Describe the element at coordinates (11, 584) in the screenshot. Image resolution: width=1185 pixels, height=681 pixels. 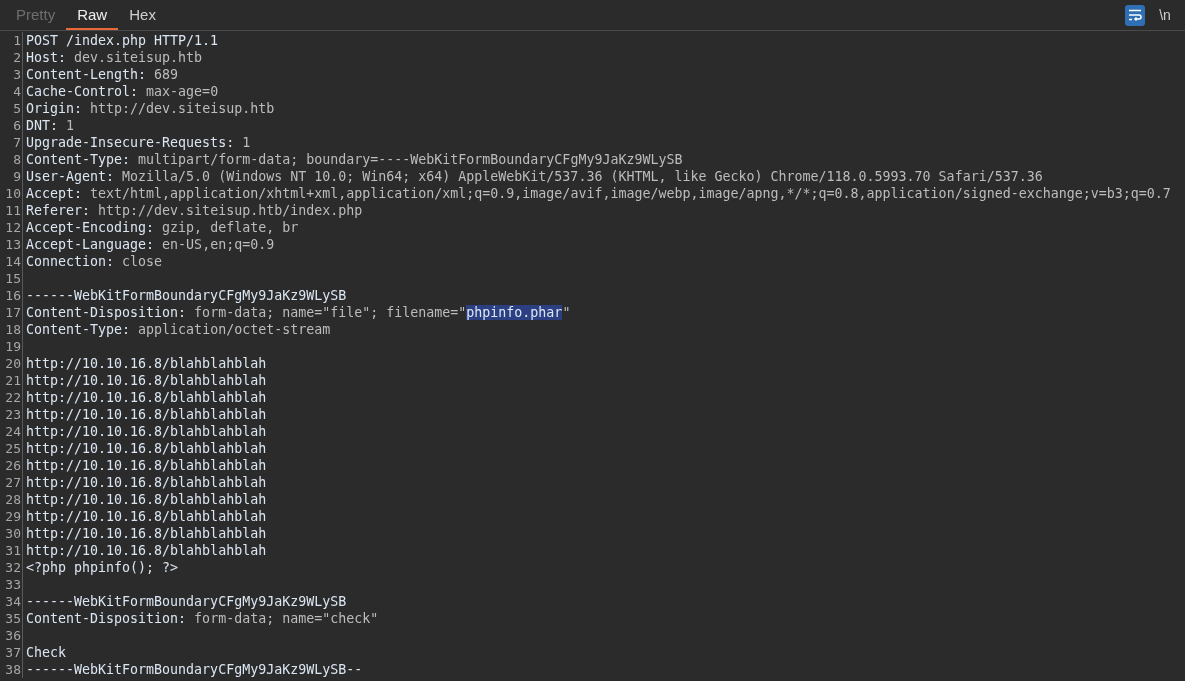
I see `line-number: 33` at that location.